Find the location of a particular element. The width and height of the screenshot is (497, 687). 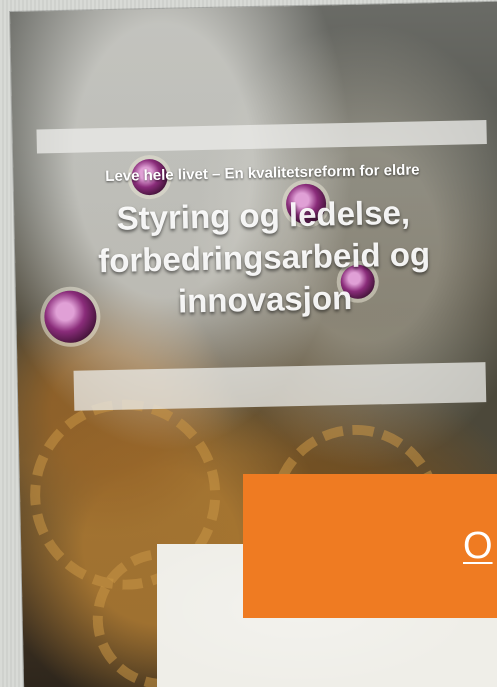

cover-top-strip is located at coordinates (261, 137).